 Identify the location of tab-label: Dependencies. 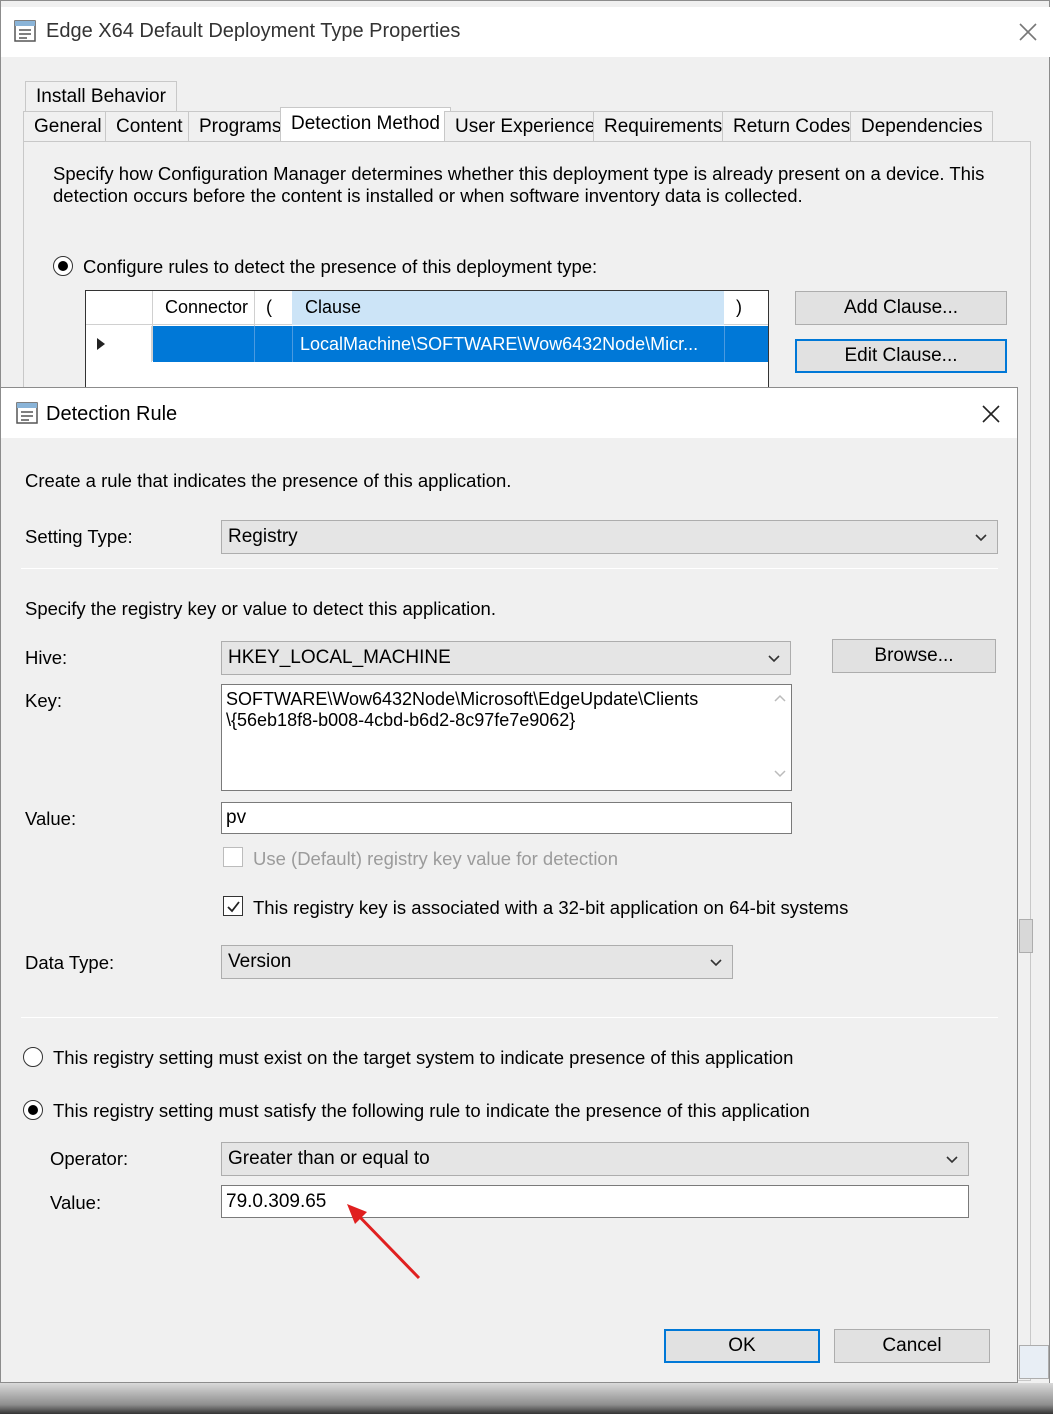
(922, 126).